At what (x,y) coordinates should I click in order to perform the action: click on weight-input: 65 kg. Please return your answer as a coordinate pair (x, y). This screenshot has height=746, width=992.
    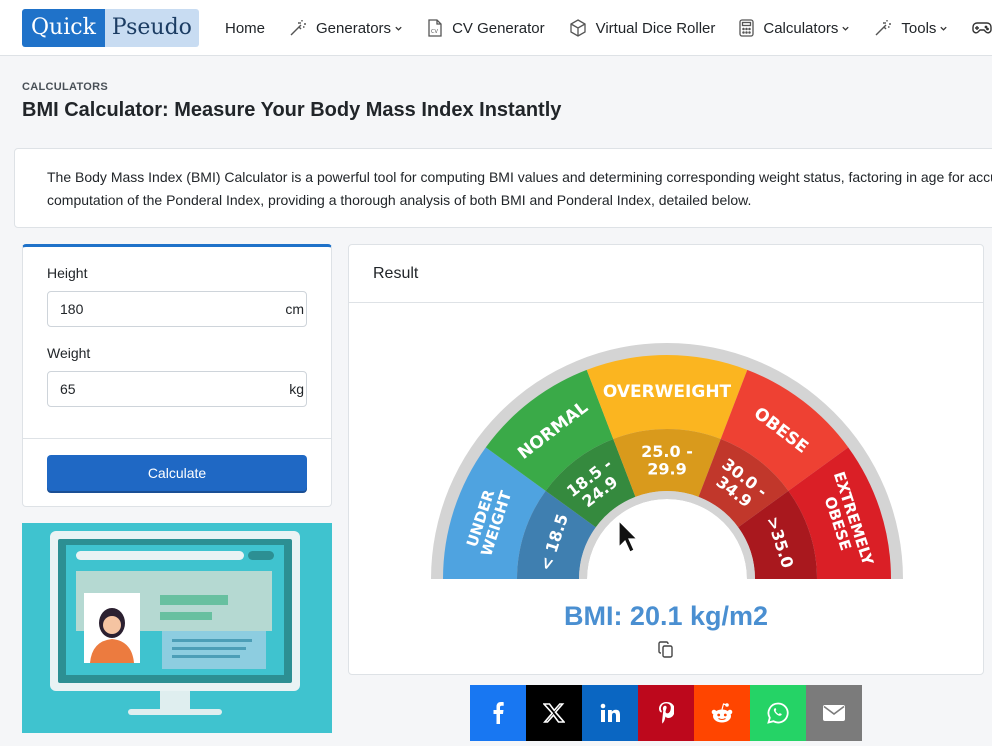
    Looking at the image, I should click on (177, 389).